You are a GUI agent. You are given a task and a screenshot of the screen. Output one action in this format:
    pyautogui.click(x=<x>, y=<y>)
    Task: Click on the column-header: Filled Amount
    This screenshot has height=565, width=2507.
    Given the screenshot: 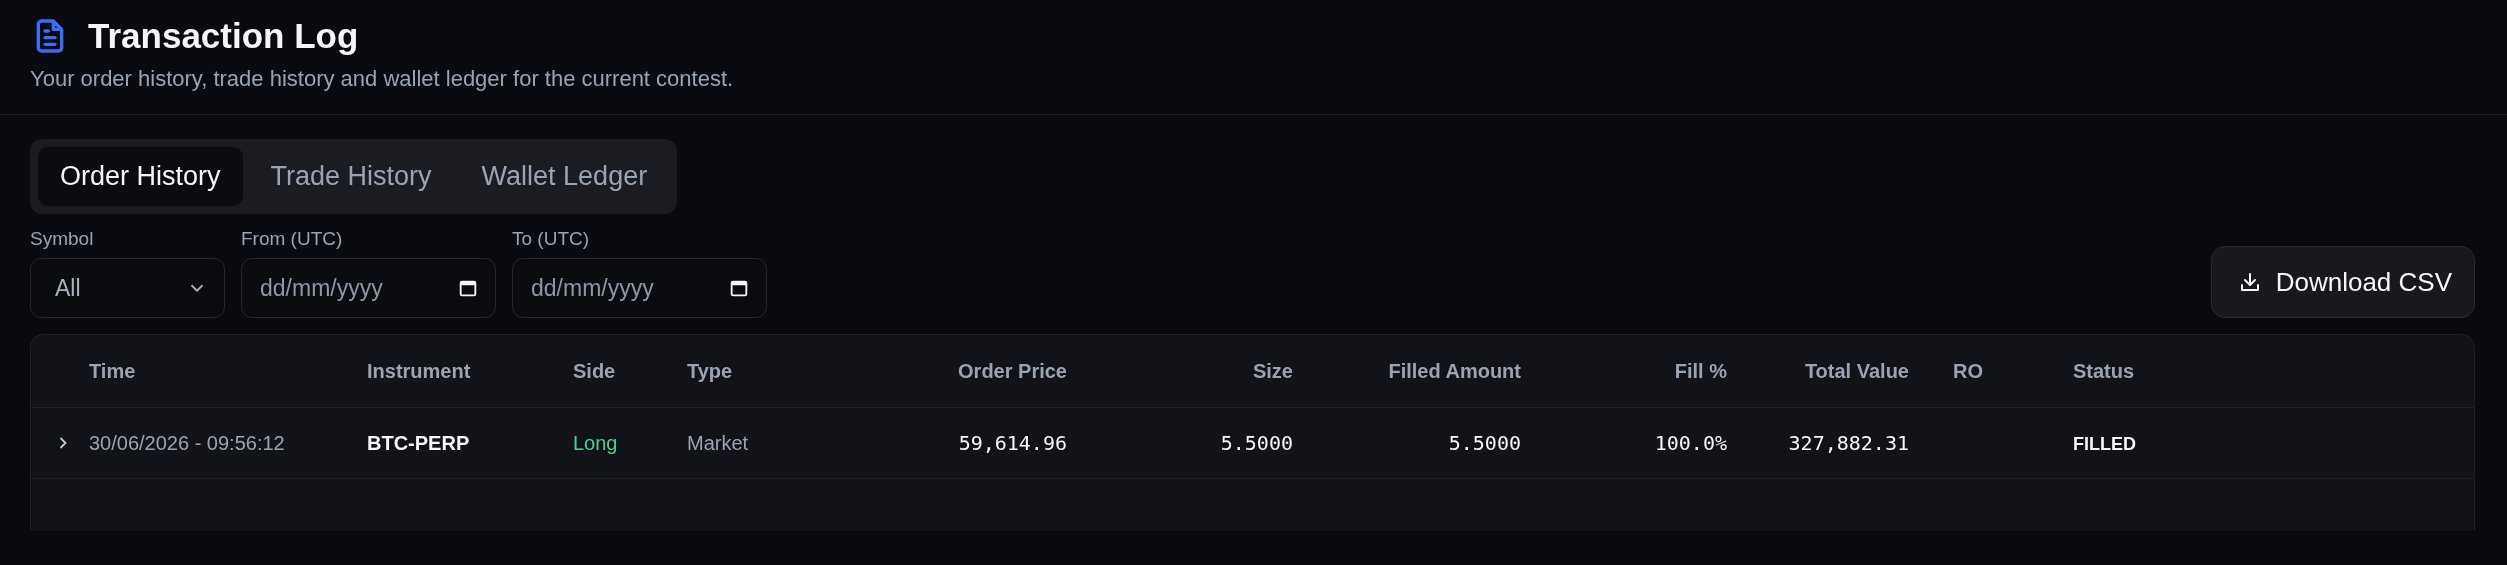 What is the action you would take?
    pyautogui.click(x=1454, y=370)
    